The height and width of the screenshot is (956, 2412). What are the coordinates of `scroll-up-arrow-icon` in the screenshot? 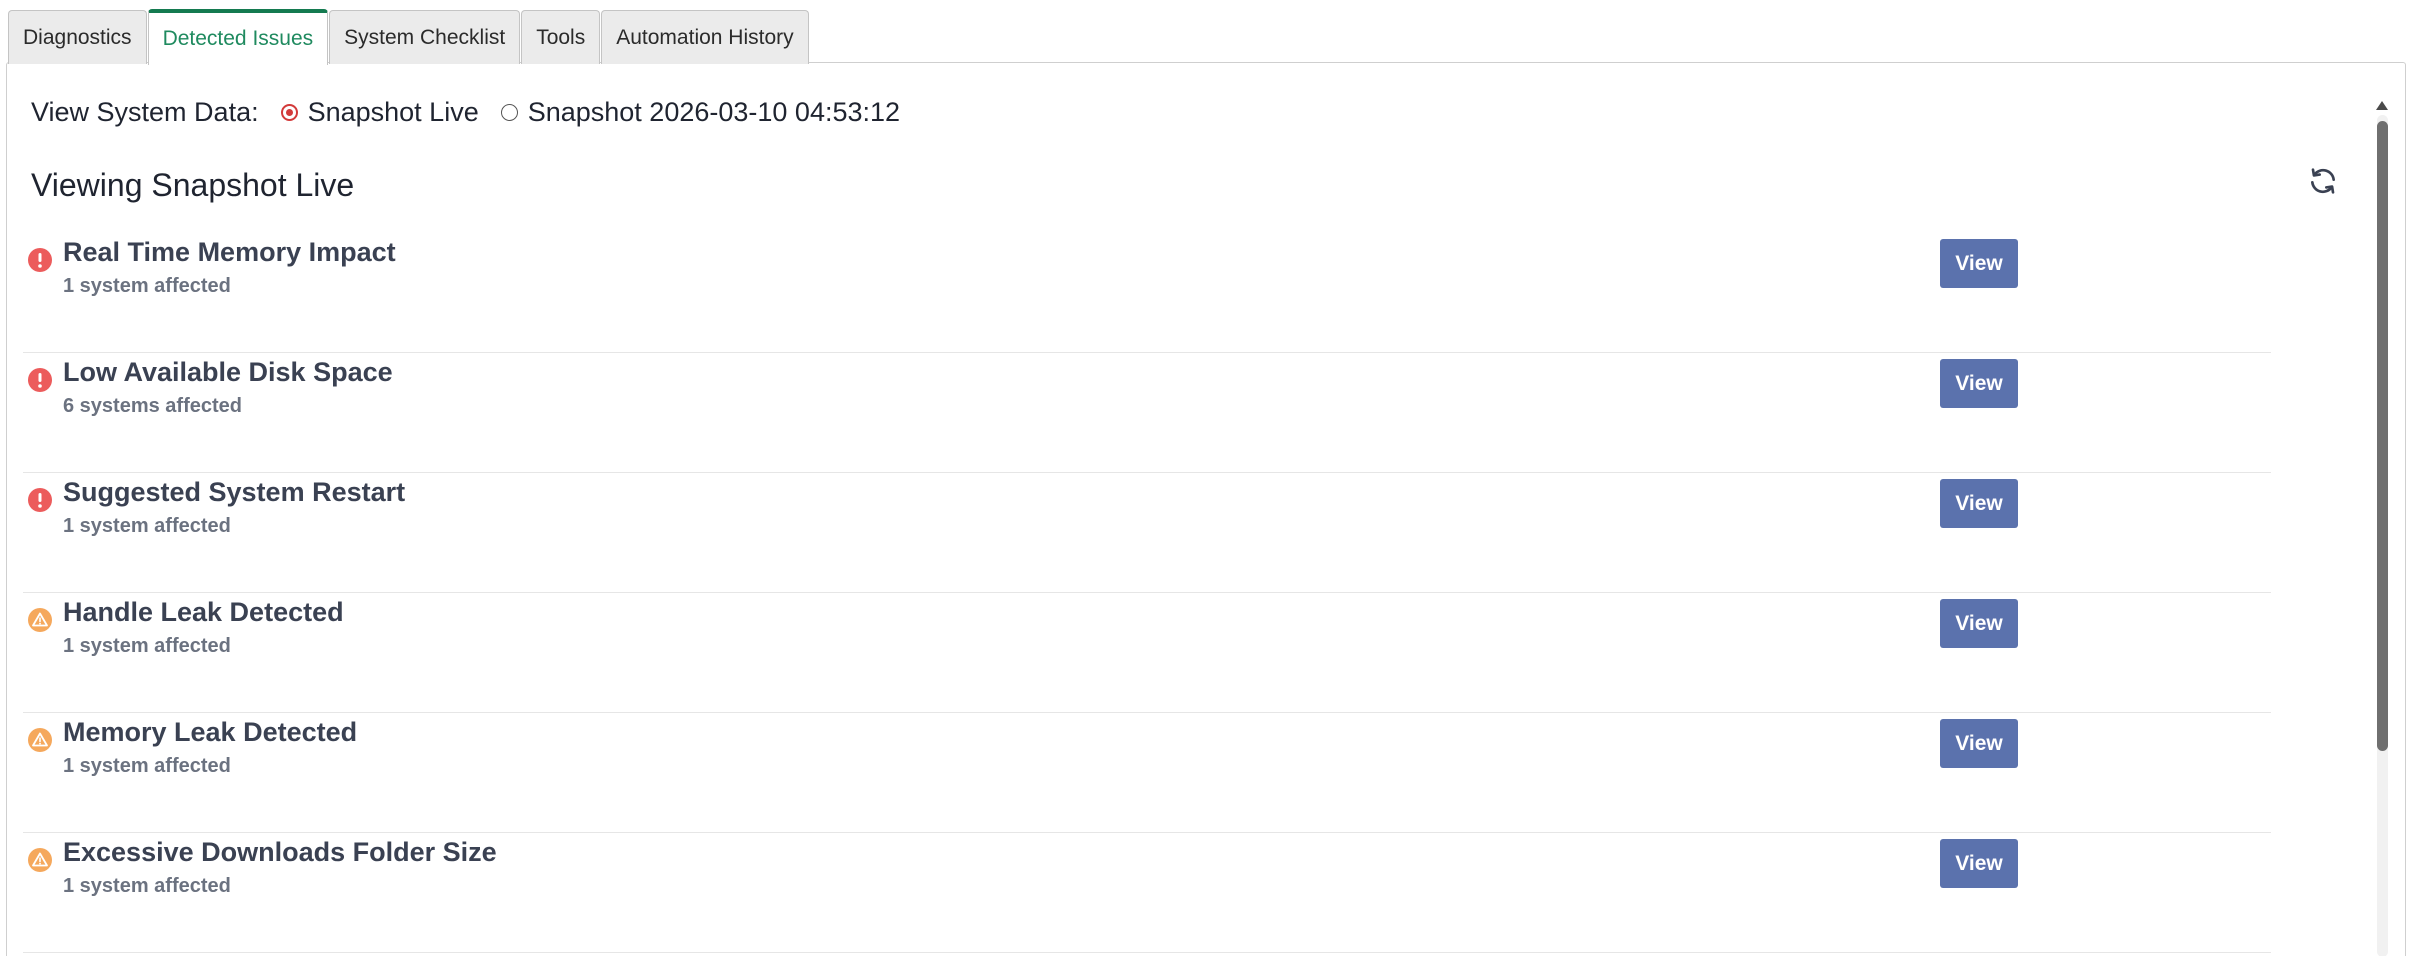 It's located at (2382, 105).